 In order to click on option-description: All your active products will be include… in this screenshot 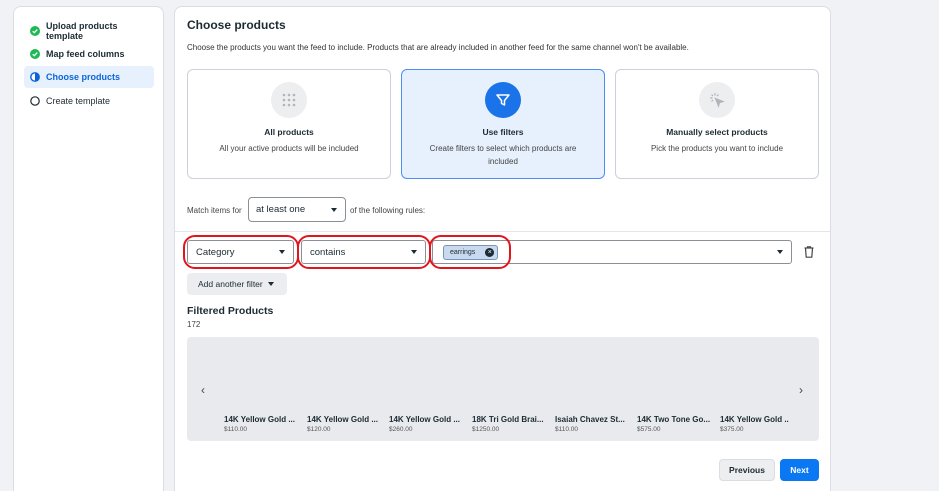, I will do `click(289, 148)`.